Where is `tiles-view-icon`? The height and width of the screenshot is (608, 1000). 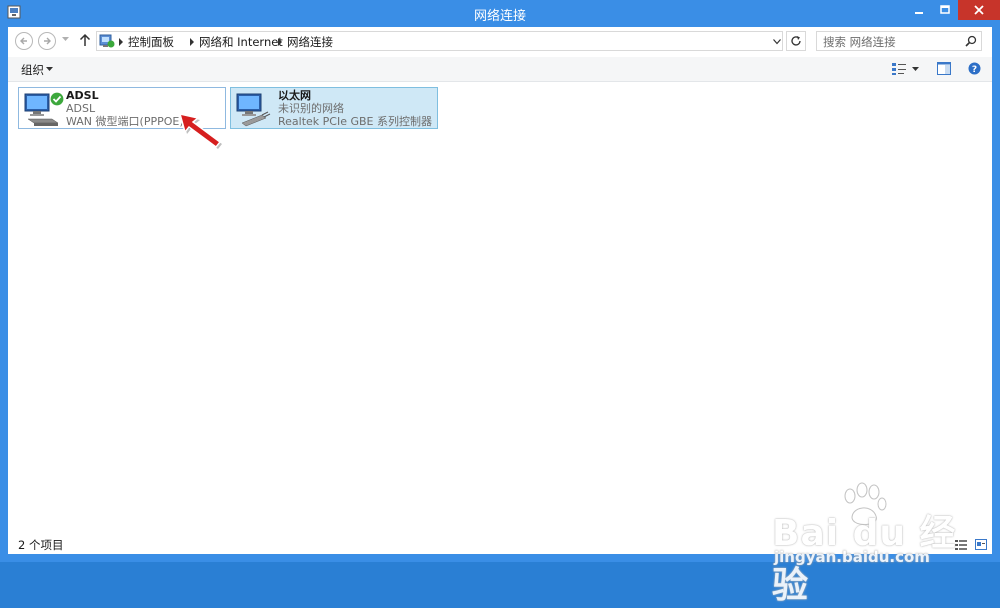 tiles-view-icon is located at coordinates (981, 544).